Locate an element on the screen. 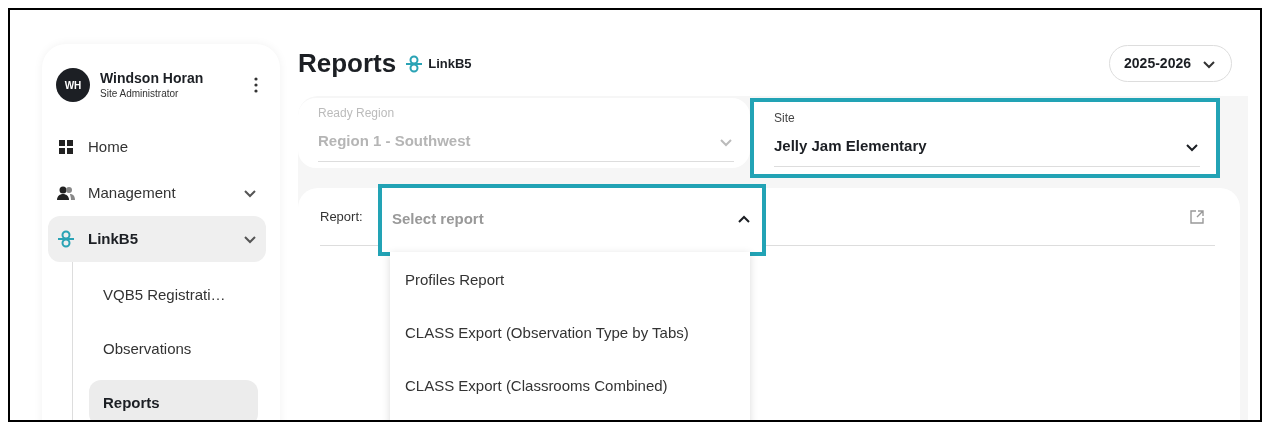 Image resolution: width=1270 pixels, height=430 pixels. select-field: Site Jelly Jam Elementary is located at coordinates (985, 138).